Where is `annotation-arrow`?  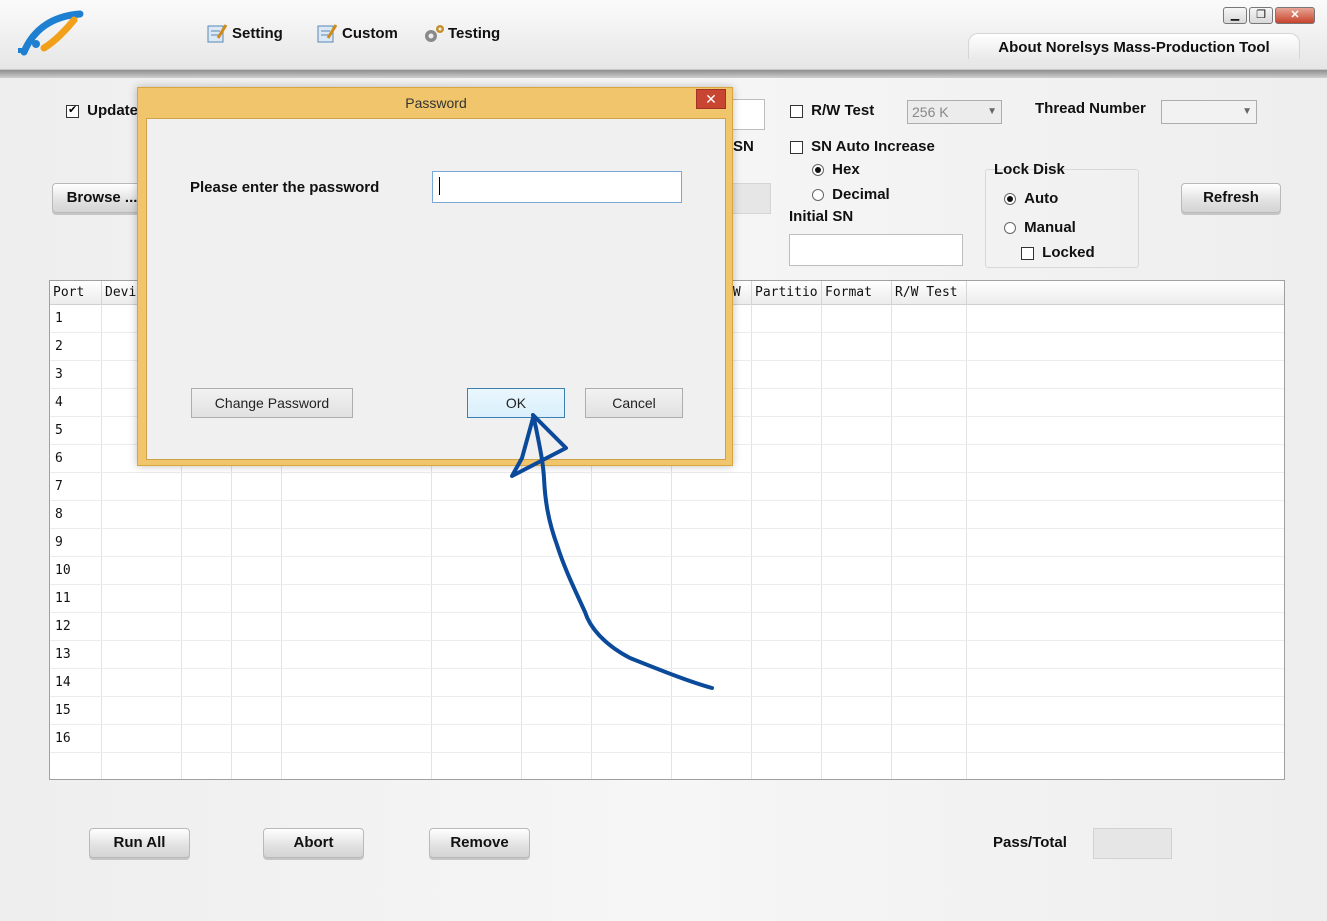 annotation-arrow is located at coordinates (612, 551).